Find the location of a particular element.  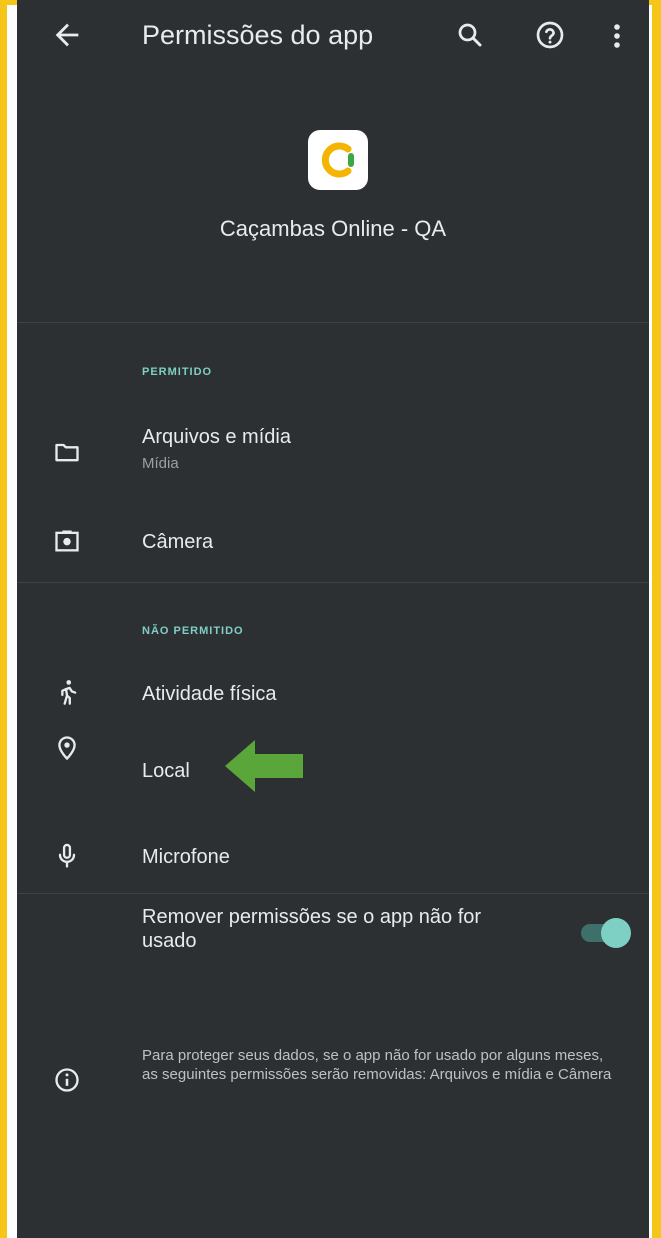

permission-label: Microfone is located at coordinates (186, 857).